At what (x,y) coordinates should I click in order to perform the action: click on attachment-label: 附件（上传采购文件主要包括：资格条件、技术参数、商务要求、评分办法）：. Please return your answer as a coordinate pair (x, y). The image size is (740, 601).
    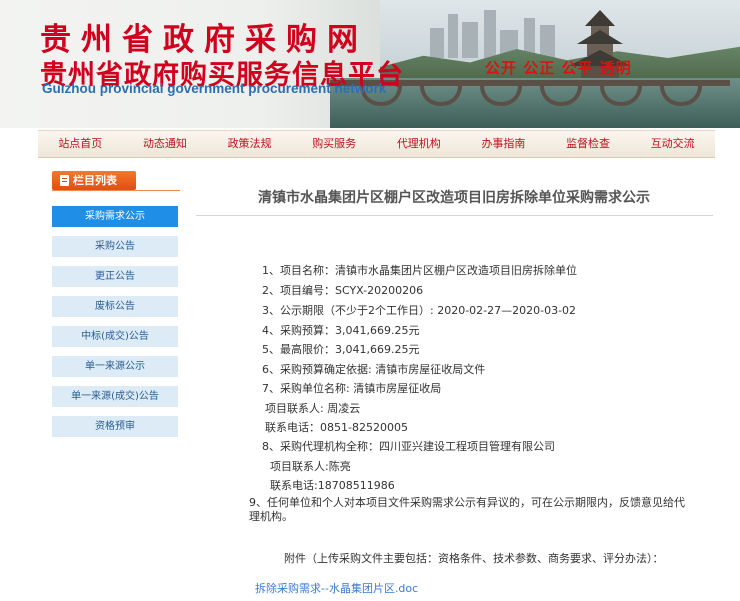
    Looking at the image, I should click on (474, 558).